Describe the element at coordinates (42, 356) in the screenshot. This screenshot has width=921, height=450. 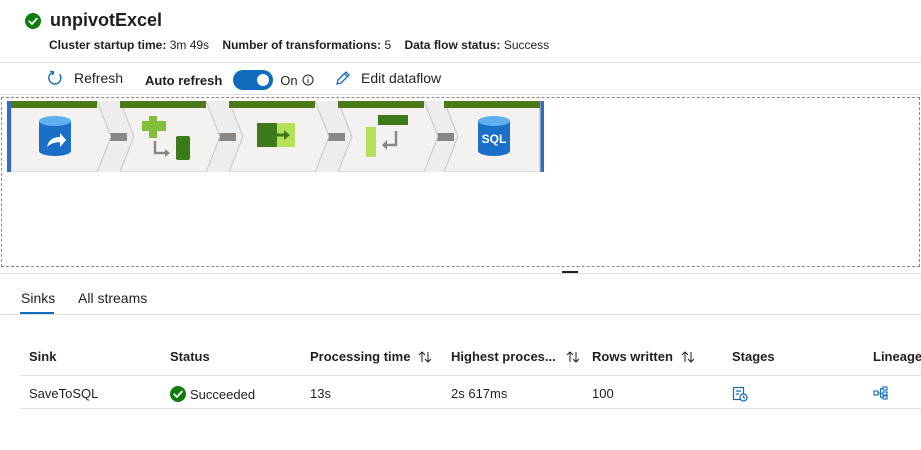
I see `column-header-sink: Sink` at that location.